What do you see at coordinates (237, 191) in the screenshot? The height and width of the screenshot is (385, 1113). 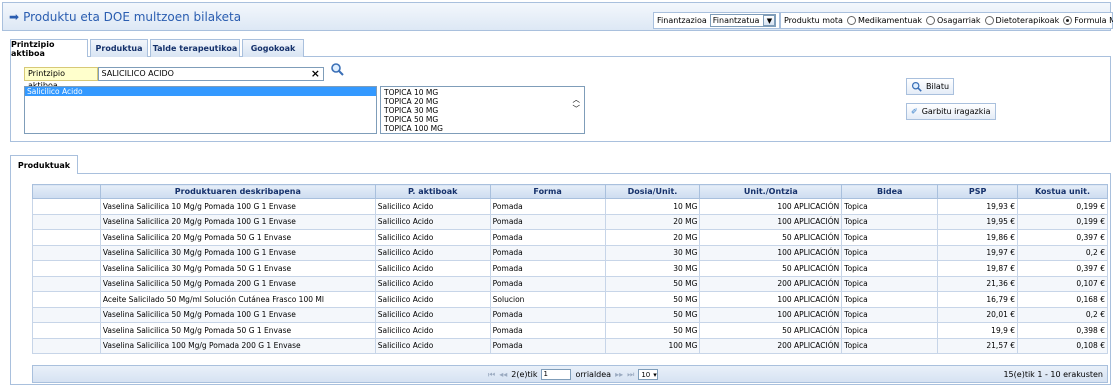 I see `column-header: Produktuaren deskribapena` at bounding box center [237, 191].